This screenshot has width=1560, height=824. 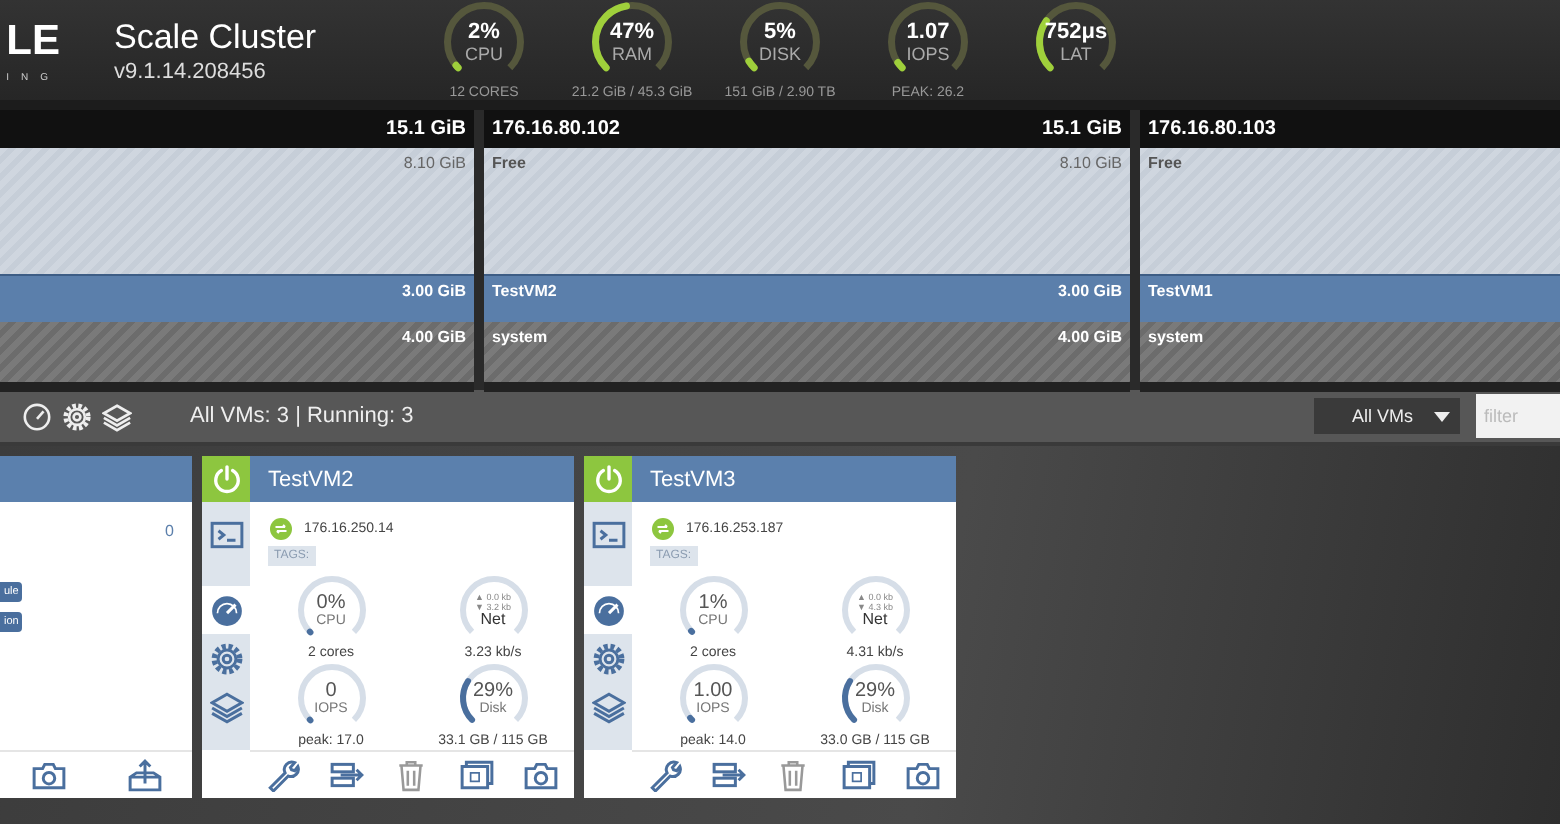 What do you see at coordinates (483, 53) in the screenshot?
I see `gauge-label: CPU` at bounding box center [483, 53].